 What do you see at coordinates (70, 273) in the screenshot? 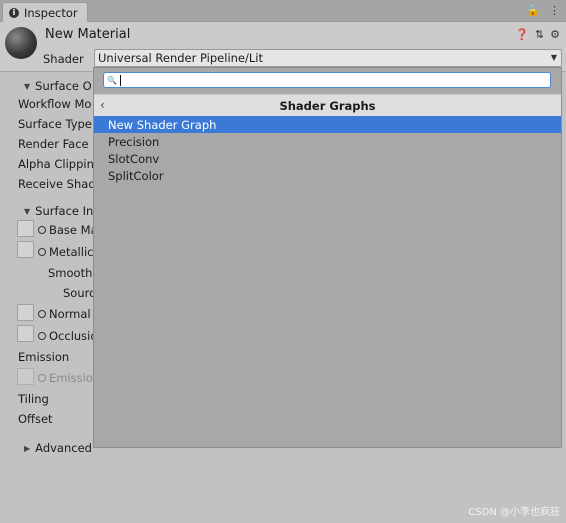
I see `smoothness-label: Smooth` at bounding box center [70, 273].